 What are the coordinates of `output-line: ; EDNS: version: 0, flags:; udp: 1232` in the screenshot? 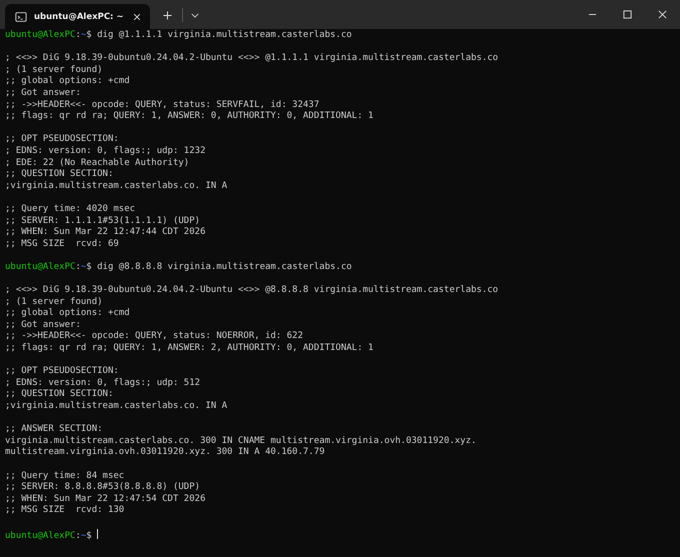 It's located at (105, 151).